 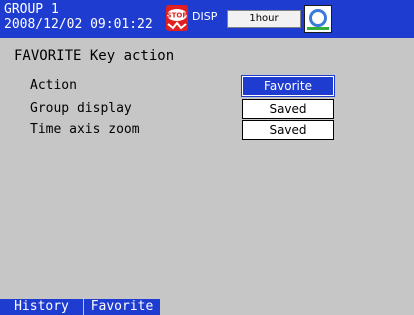 What do you see at coordinates (288, 130) in the screenshot?
I see `time-axis-zoom-value-field: Saved` at bounding box center [288, 130].